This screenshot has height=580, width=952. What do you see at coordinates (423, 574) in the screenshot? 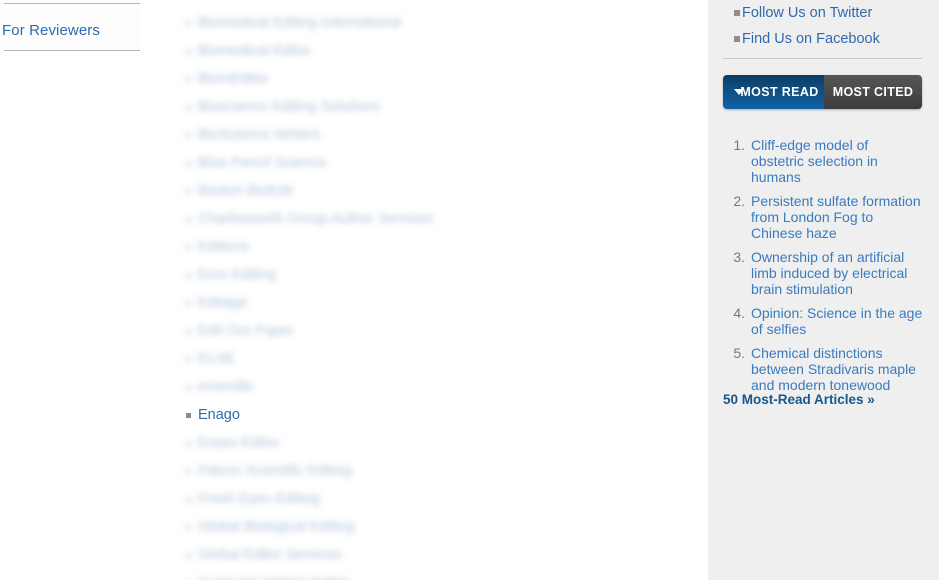
I see `list-item: Graduate Writing Editor` at bounding box center [423, 574].